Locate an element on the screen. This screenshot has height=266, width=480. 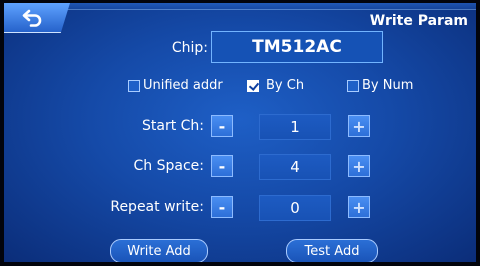
start-ch-minus-button: - is located at coordinates (222, 126).